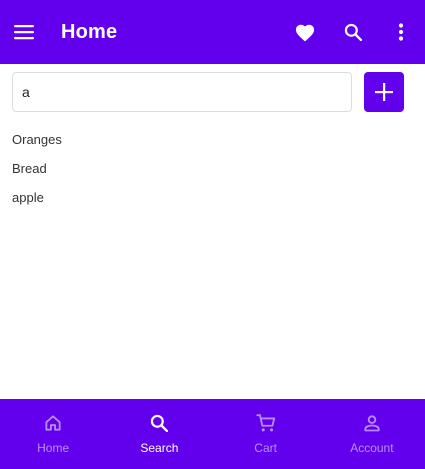  Describe the element at coordinates (372, 448) in the screenshot. I see `nav-label-account: Account` at that location.